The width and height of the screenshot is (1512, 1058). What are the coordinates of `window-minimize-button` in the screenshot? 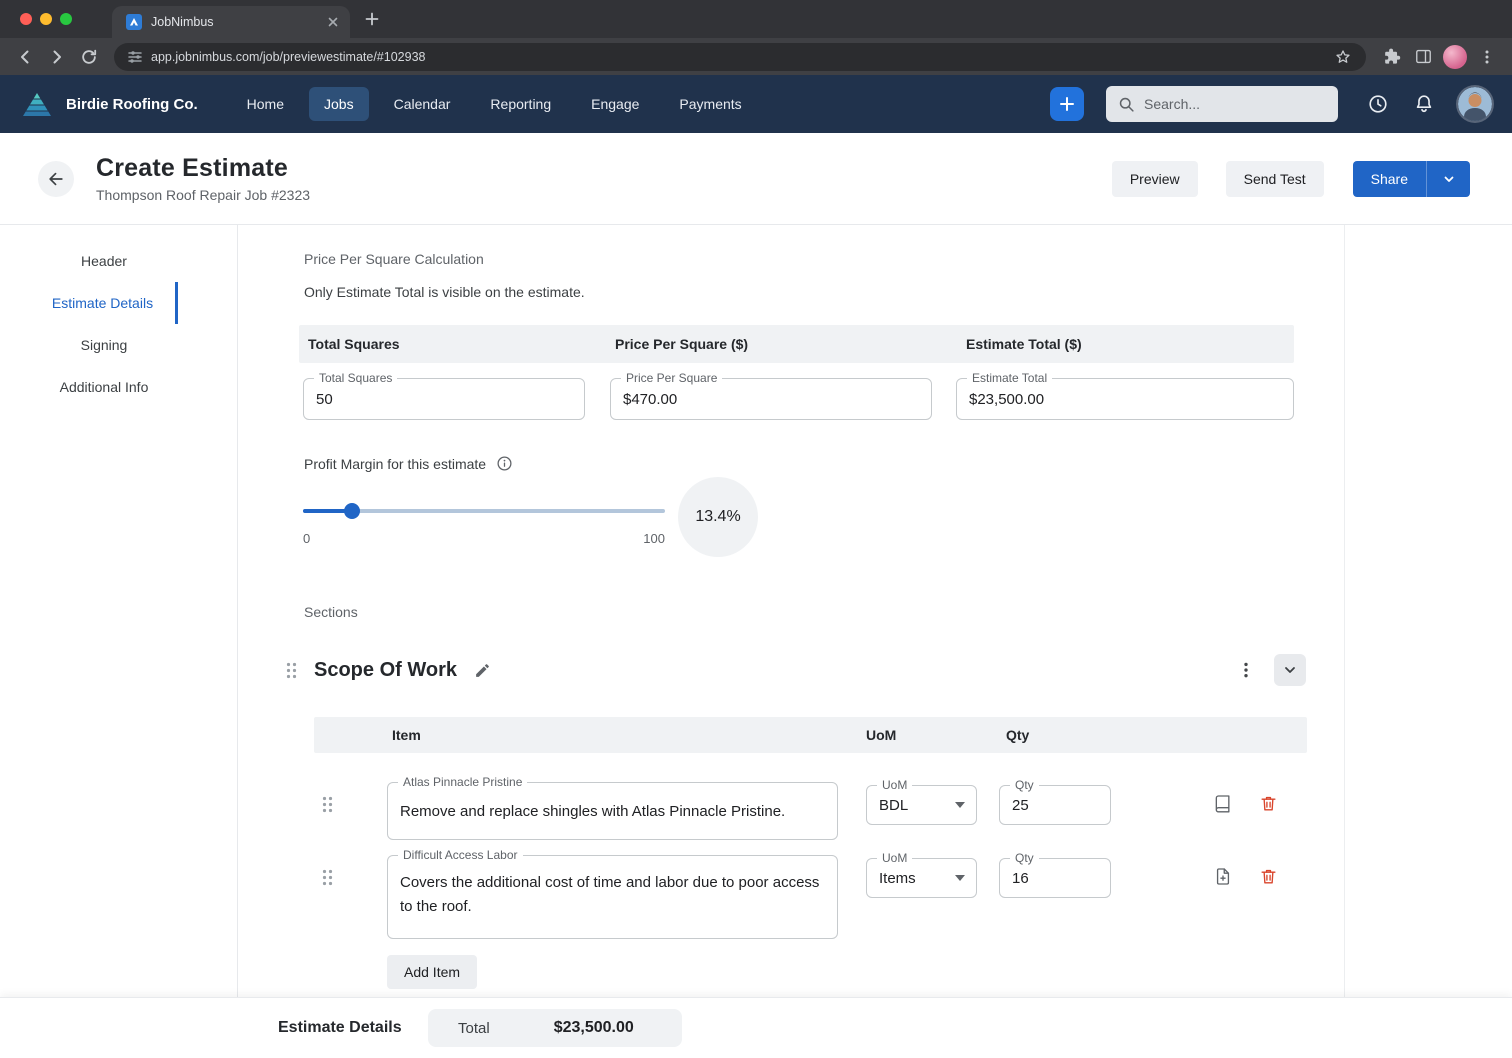 It's located at (46, 19).